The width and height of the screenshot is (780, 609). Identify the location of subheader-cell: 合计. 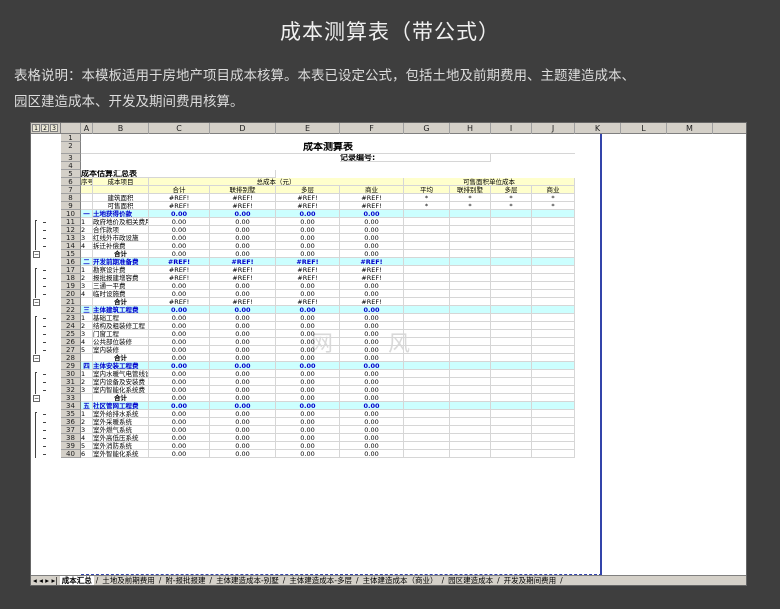
(179, 190).